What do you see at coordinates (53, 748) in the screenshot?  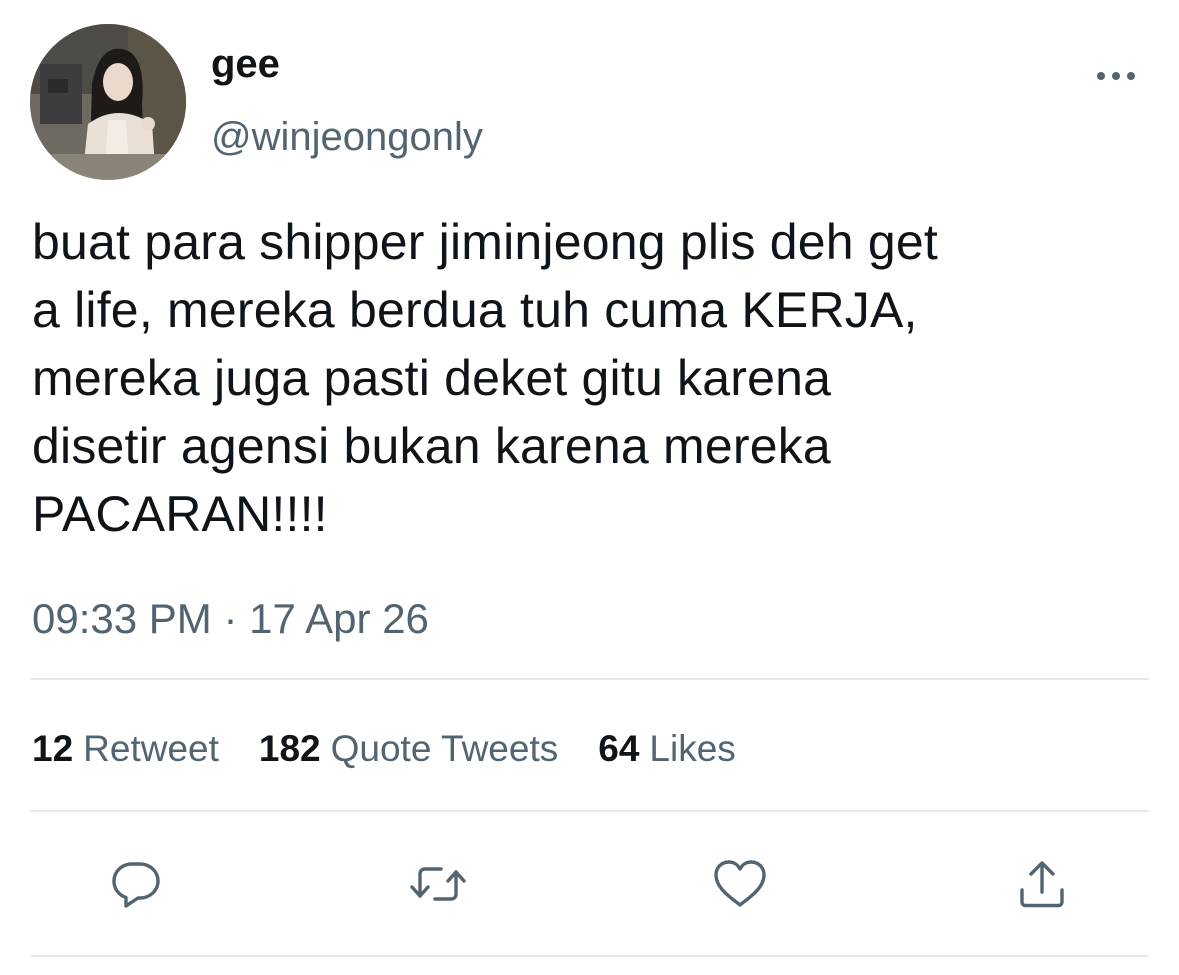 I see `retweet-count: 12` at bounding box center [53, 748].